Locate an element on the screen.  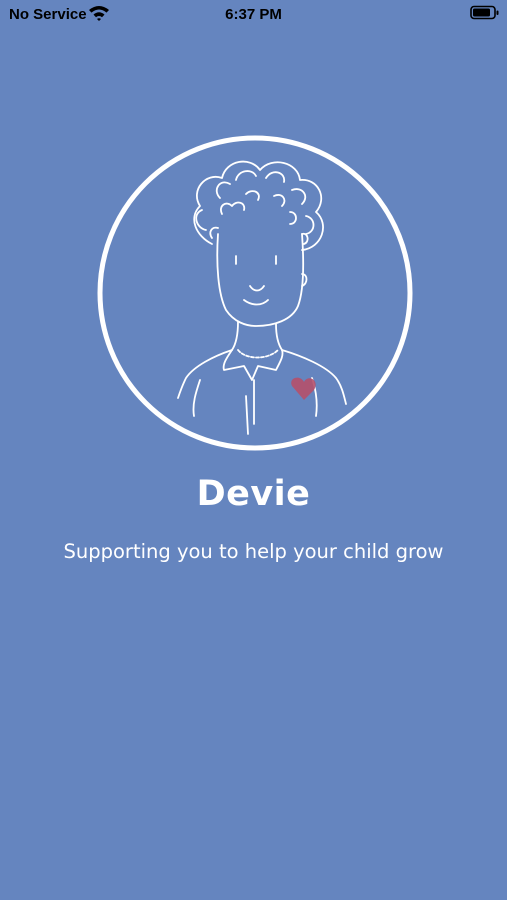
clock: 6:37 PM is located at coordinates (253, 14).